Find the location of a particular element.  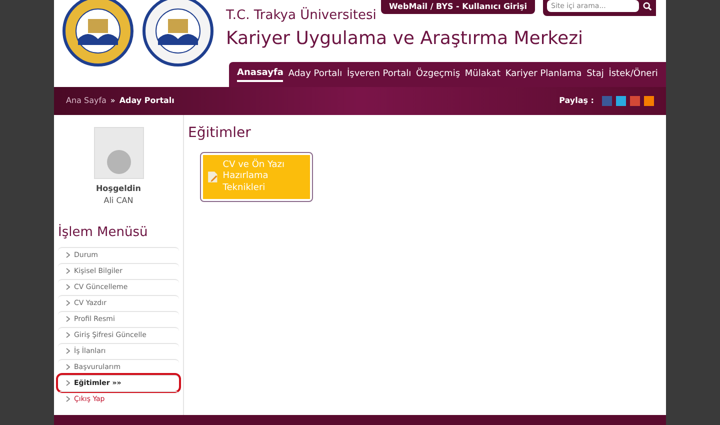

breadcrumb-link: Ana Sayfa is located at coordinates (86, 101).